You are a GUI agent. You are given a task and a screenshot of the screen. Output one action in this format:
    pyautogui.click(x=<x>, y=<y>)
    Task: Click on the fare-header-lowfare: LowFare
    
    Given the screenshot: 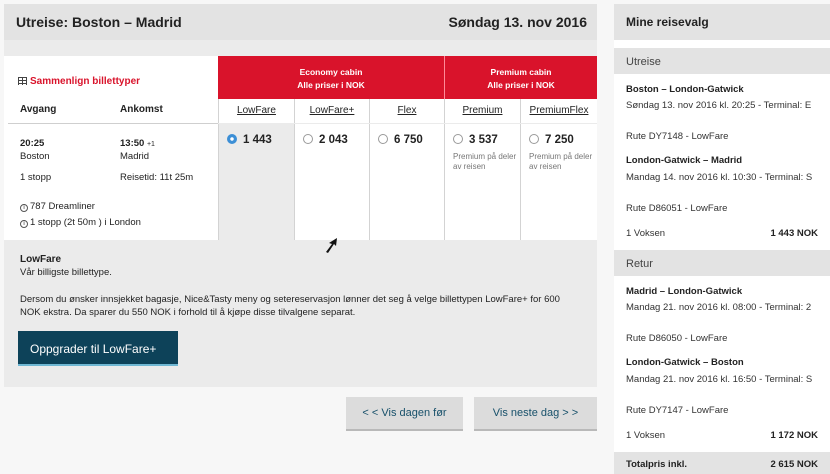 What is the action you would take?
    pyautogui.click(x=256, y=111)
    